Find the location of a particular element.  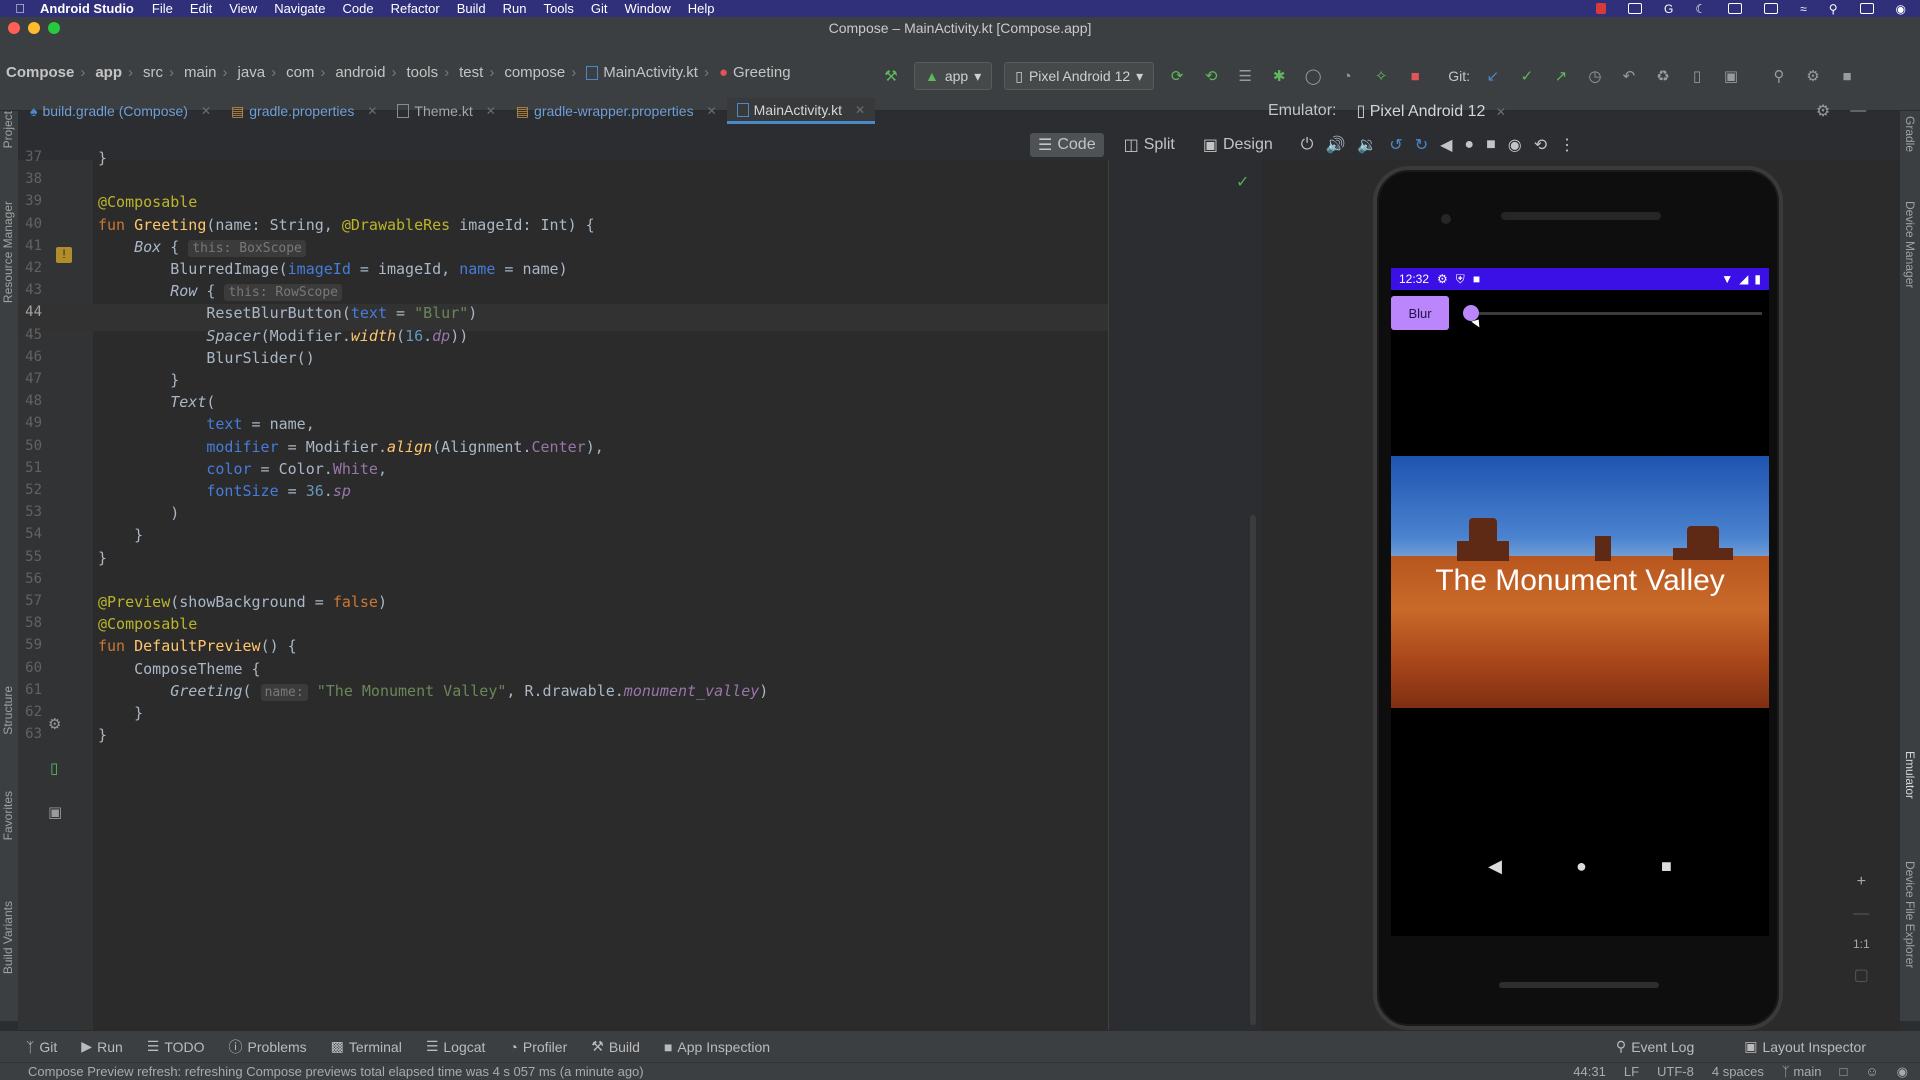

build-tool-button: ⚒ Build is located at coordinates (615, 1046).